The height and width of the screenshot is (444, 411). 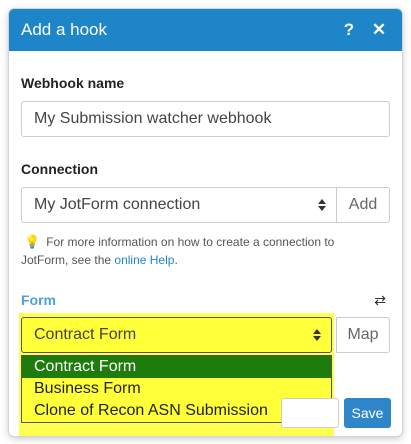 I want to click on connection-add-button: Add, so click(x=363, y=205).